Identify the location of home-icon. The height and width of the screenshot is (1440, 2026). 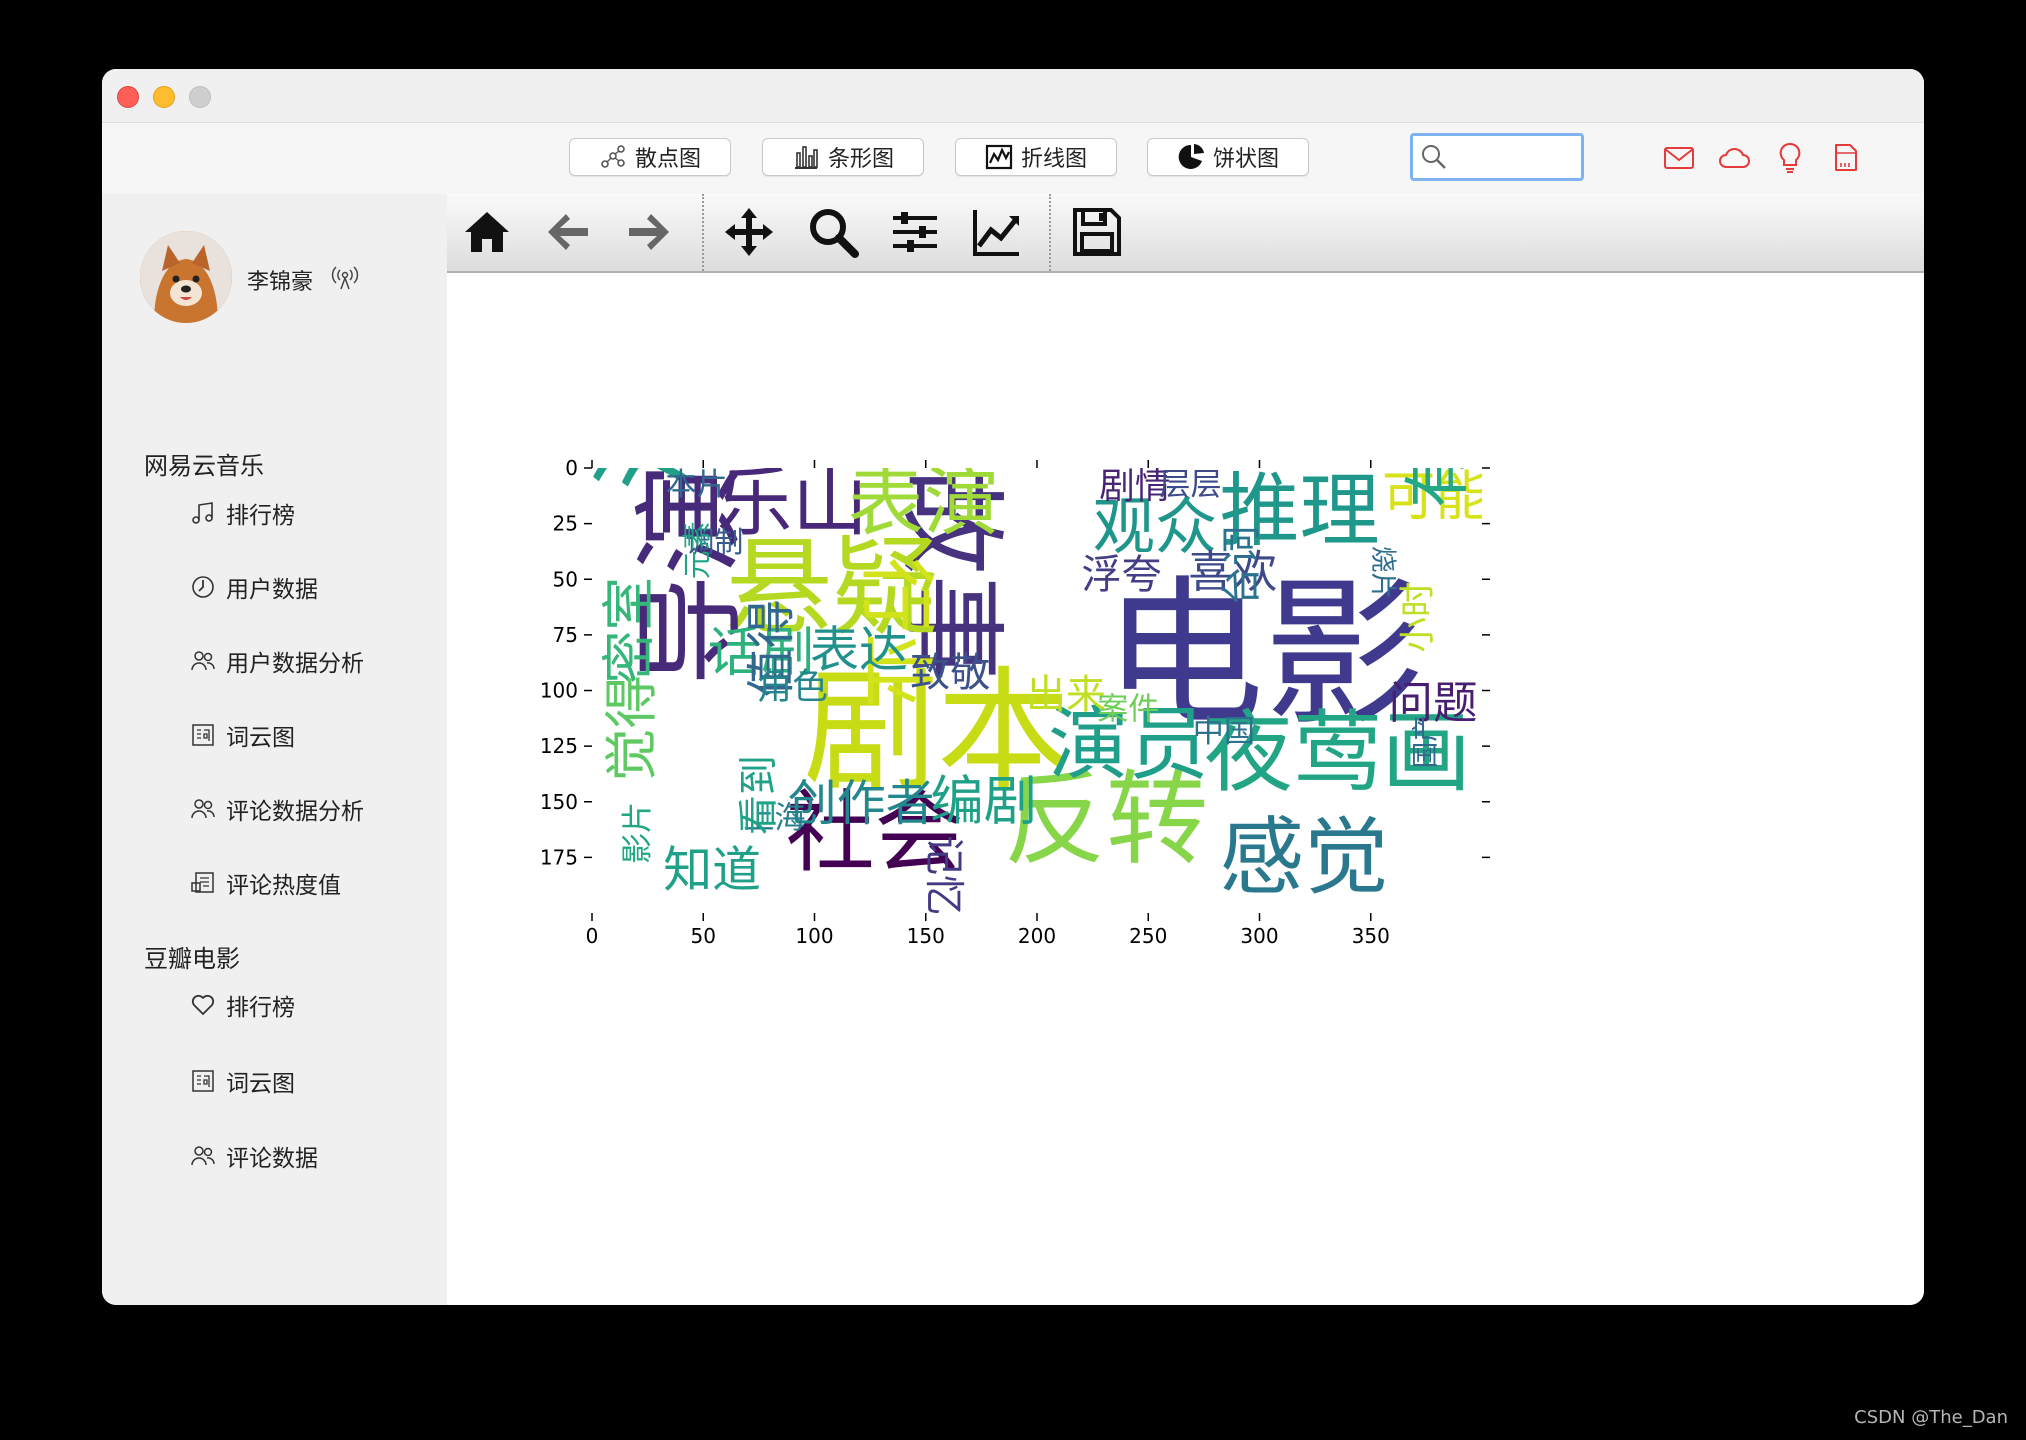
(487, 232).